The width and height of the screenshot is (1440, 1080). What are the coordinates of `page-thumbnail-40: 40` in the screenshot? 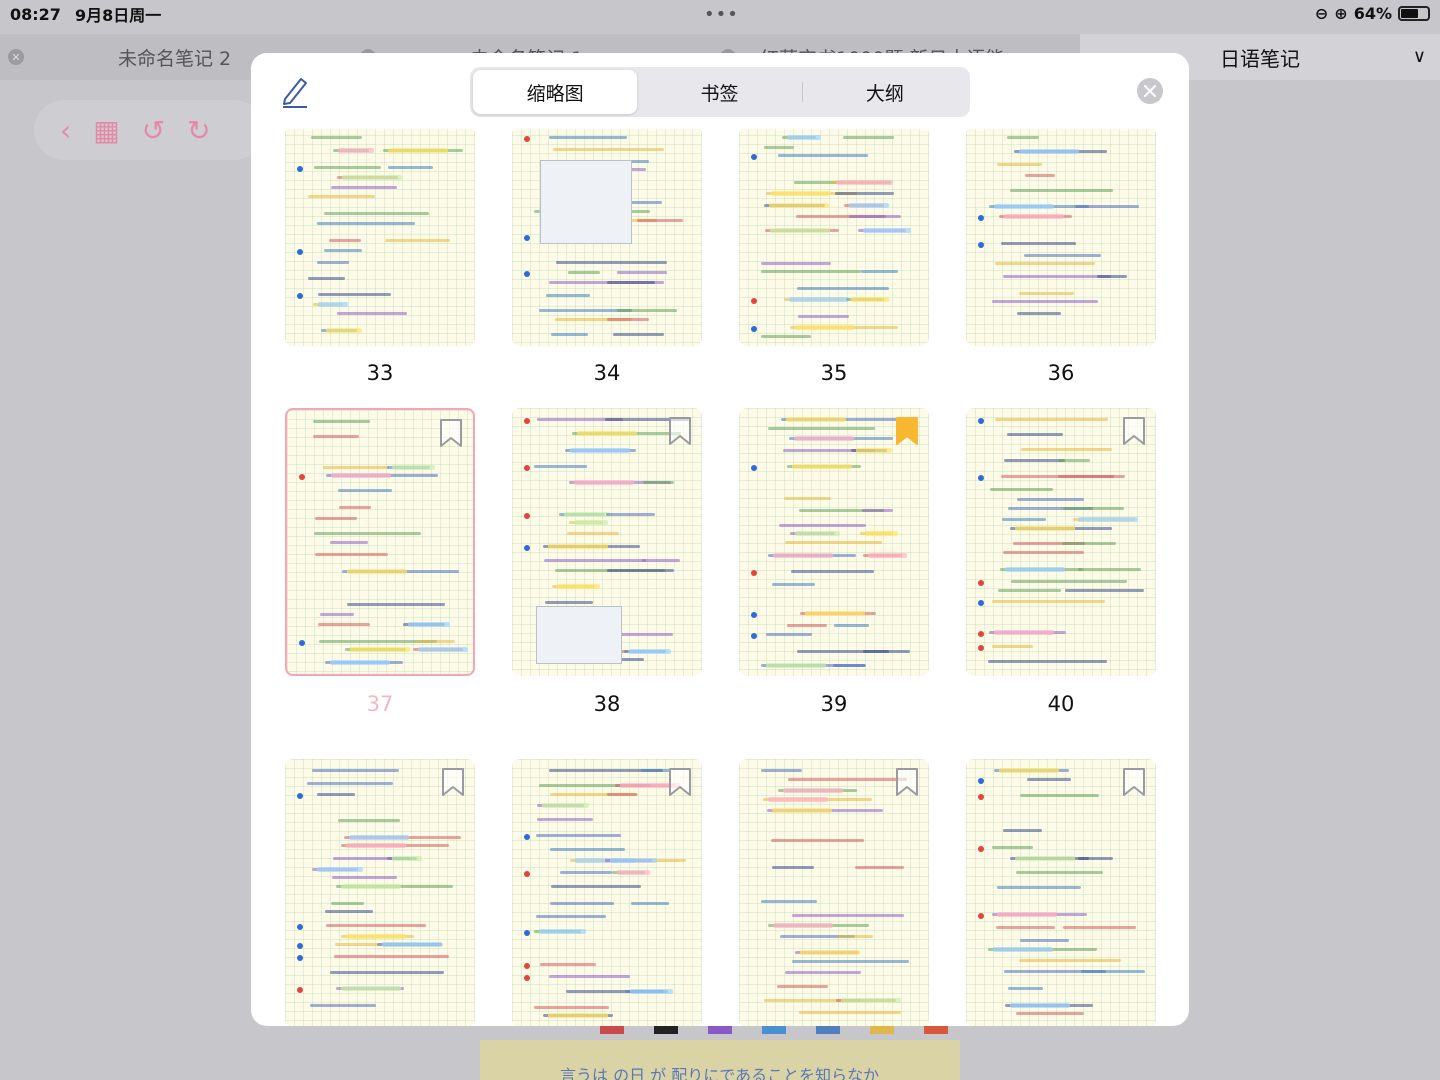 It's located at (1061, 568).